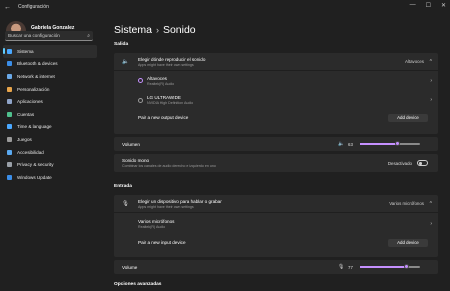 The height and width of the screenshot is (291, 450). I want to click on window-controls: — ☐ ✕, so click(428, 5).